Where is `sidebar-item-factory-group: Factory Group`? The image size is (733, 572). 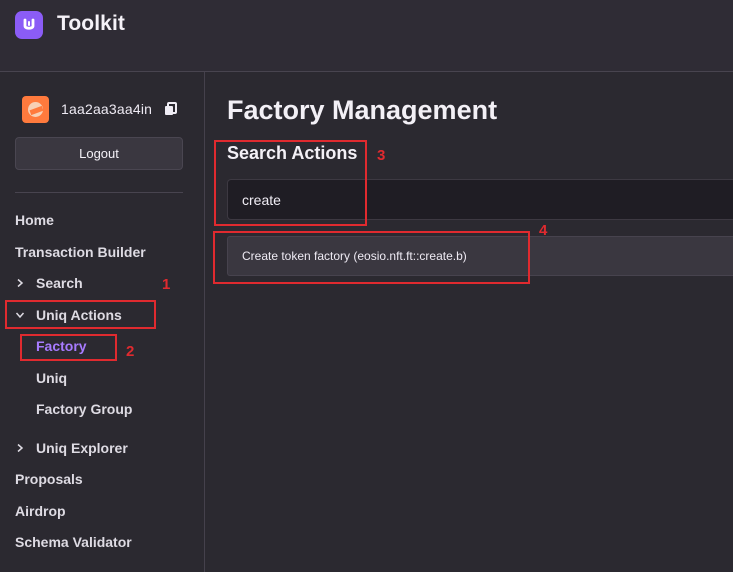
sidebar-item-factory-group: Factory Group is located at coordinates (84, 409).